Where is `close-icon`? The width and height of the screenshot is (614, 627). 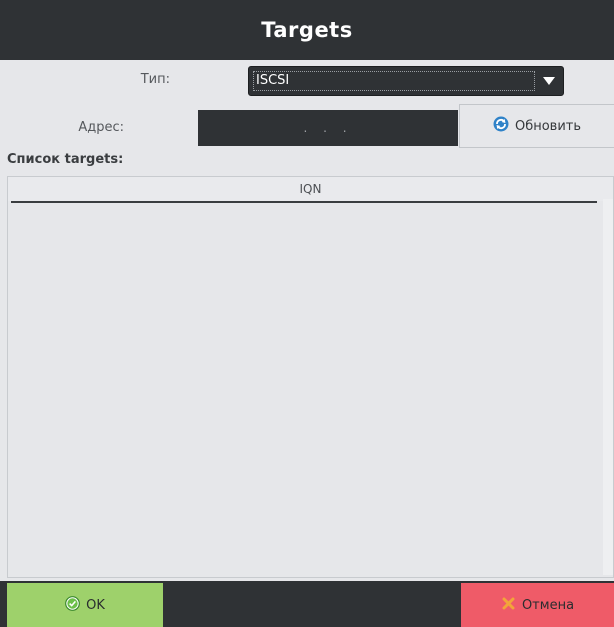 close-icon is located at coordinates (508, 605).